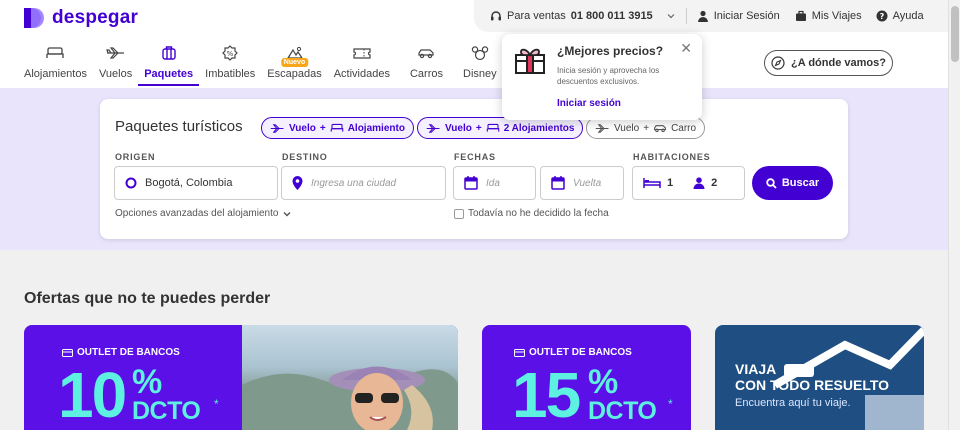  I want to click on chip-vuelo-carro: Vuelo + Carro, so click(646, 128).